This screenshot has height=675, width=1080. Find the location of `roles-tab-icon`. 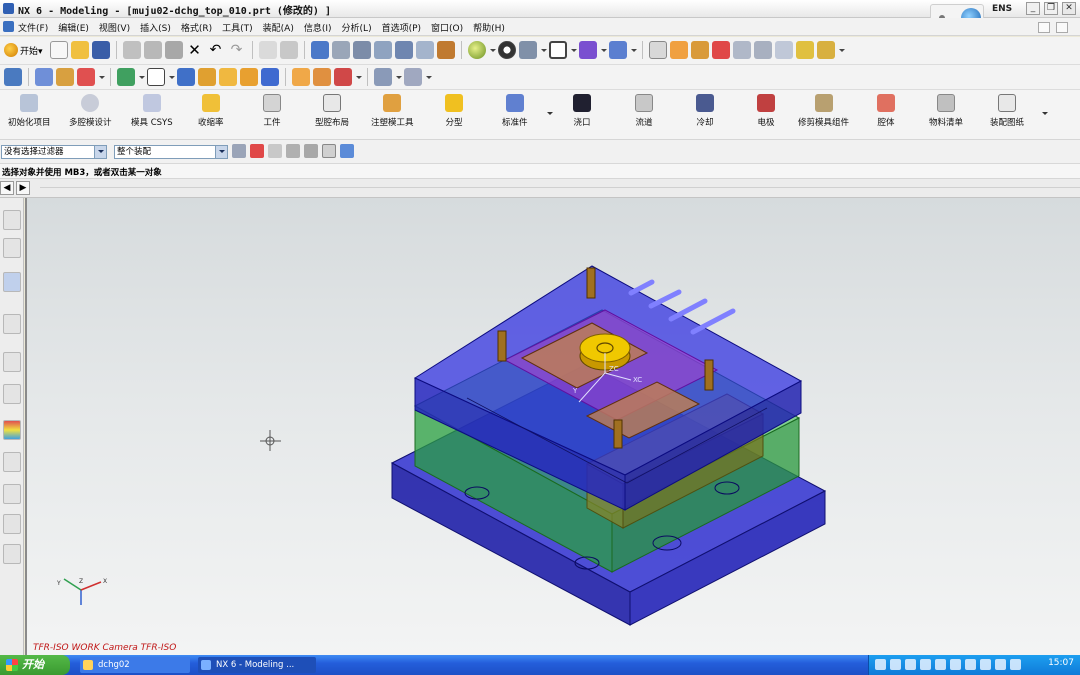

roles-tab-icon is located at coordinates (12, 494).